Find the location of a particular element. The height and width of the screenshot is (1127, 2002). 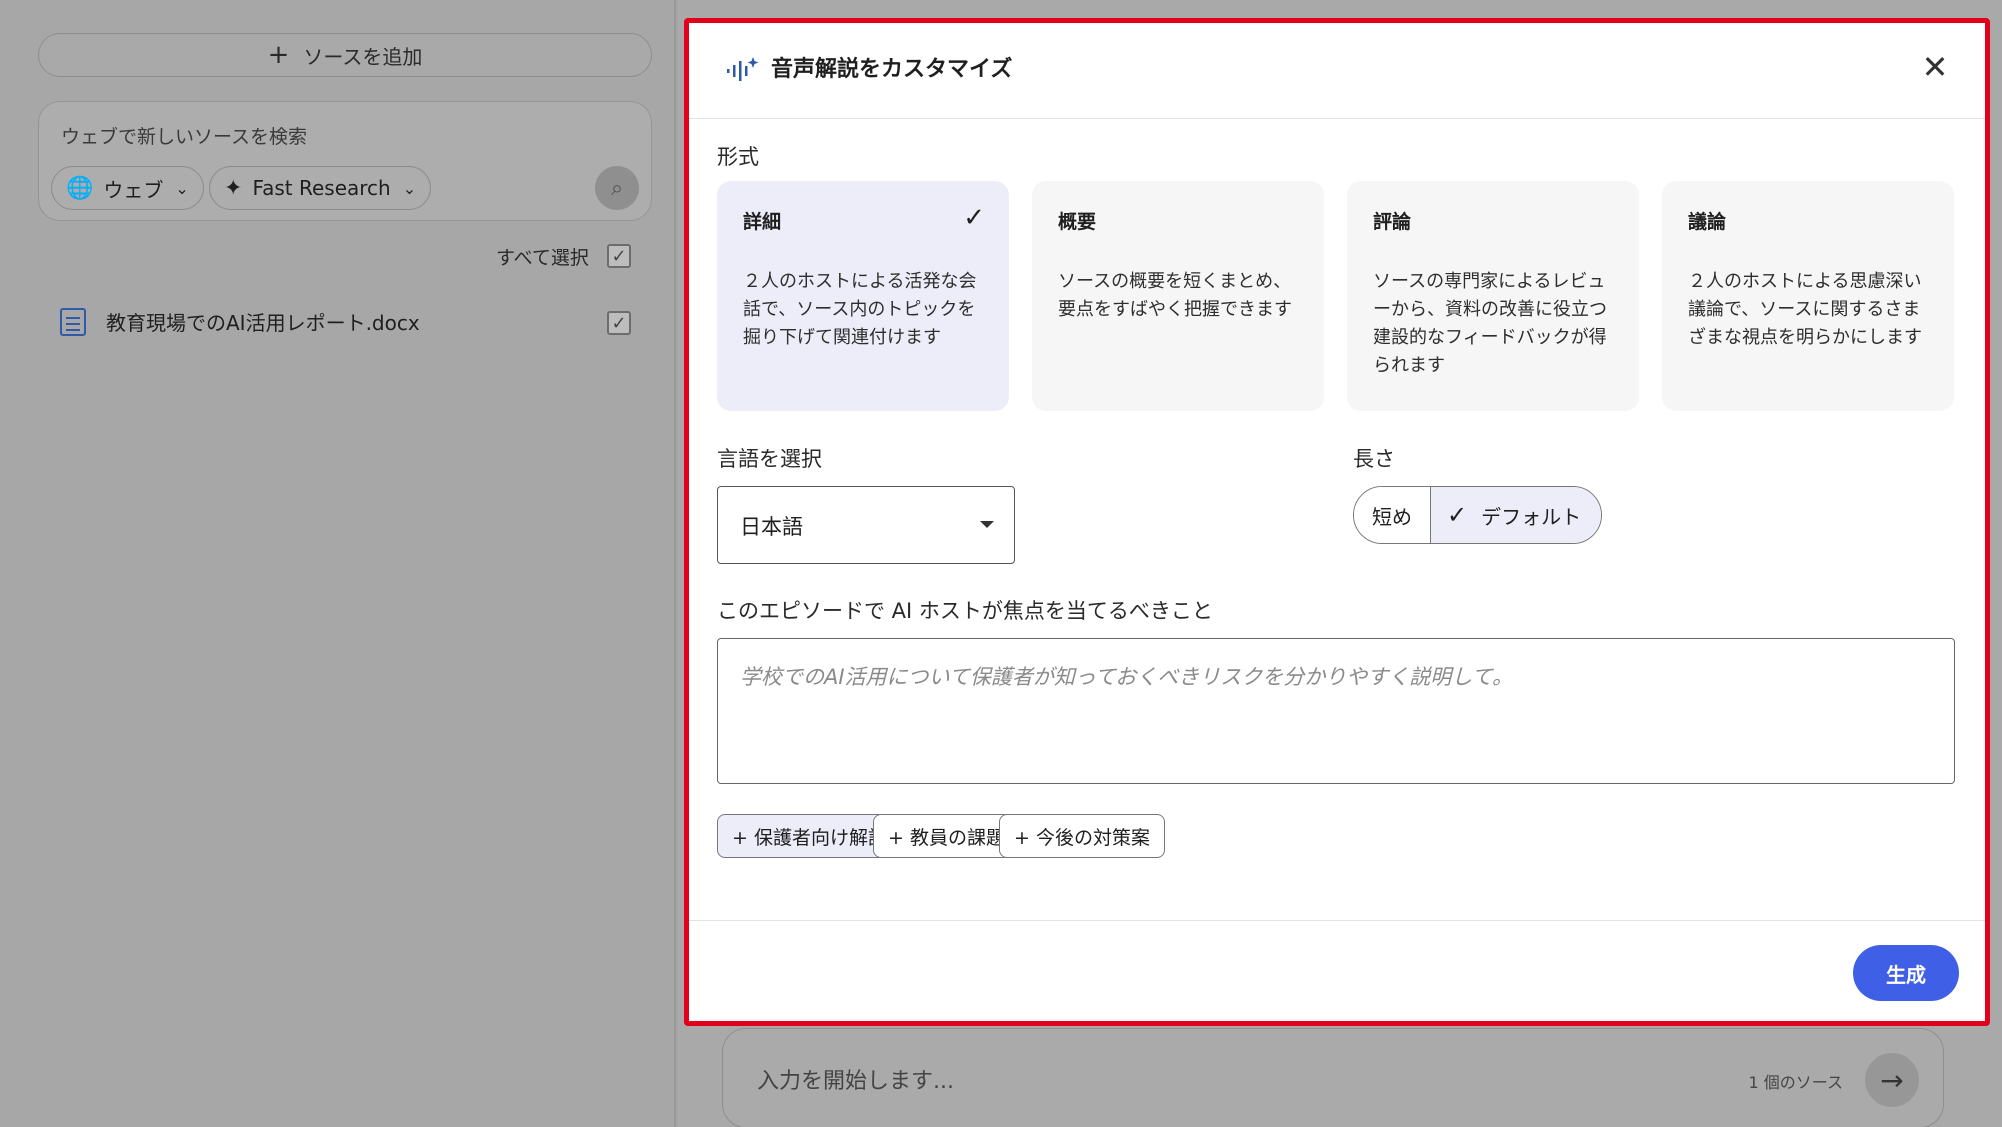

language-select: 日本語 is located at coordinates (866, 525).